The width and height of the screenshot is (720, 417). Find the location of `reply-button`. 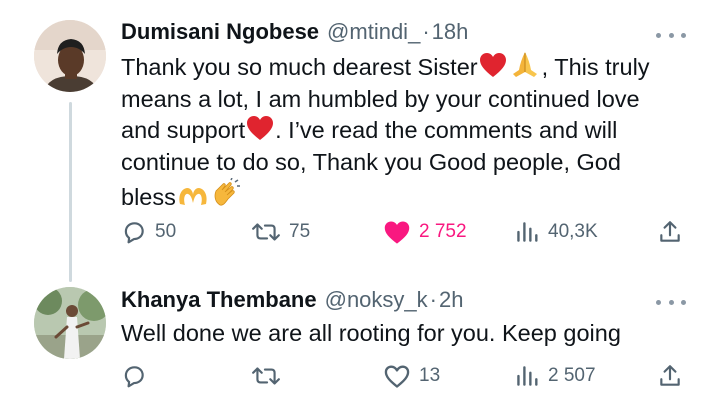

reply-button is located at coordinates (138, 376).